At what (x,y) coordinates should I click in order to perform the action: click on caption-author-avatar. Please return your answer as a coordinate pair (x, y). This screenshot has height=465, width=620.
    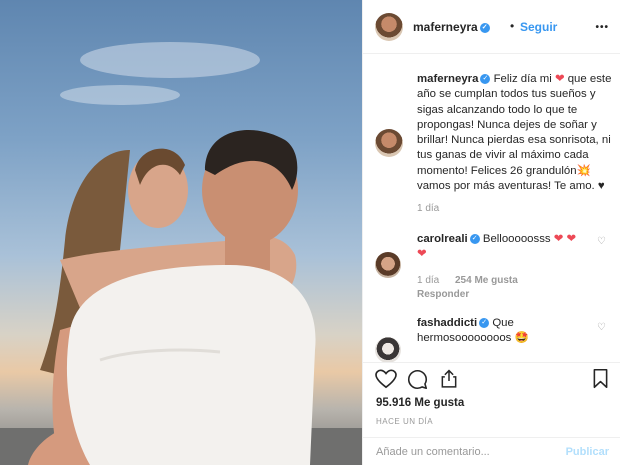
    Looking at the image, I should click on (389, 143).